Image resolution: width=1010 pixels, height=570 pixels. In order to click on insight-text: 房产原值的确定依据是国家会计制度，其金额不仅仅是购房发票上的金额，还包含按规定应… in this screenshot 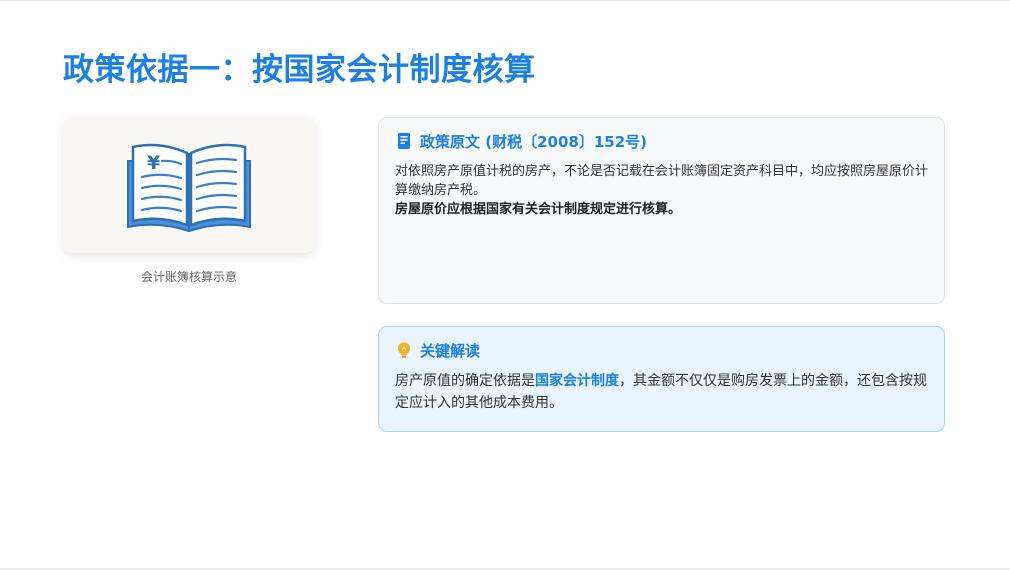, I will do `click(661, 392)`.